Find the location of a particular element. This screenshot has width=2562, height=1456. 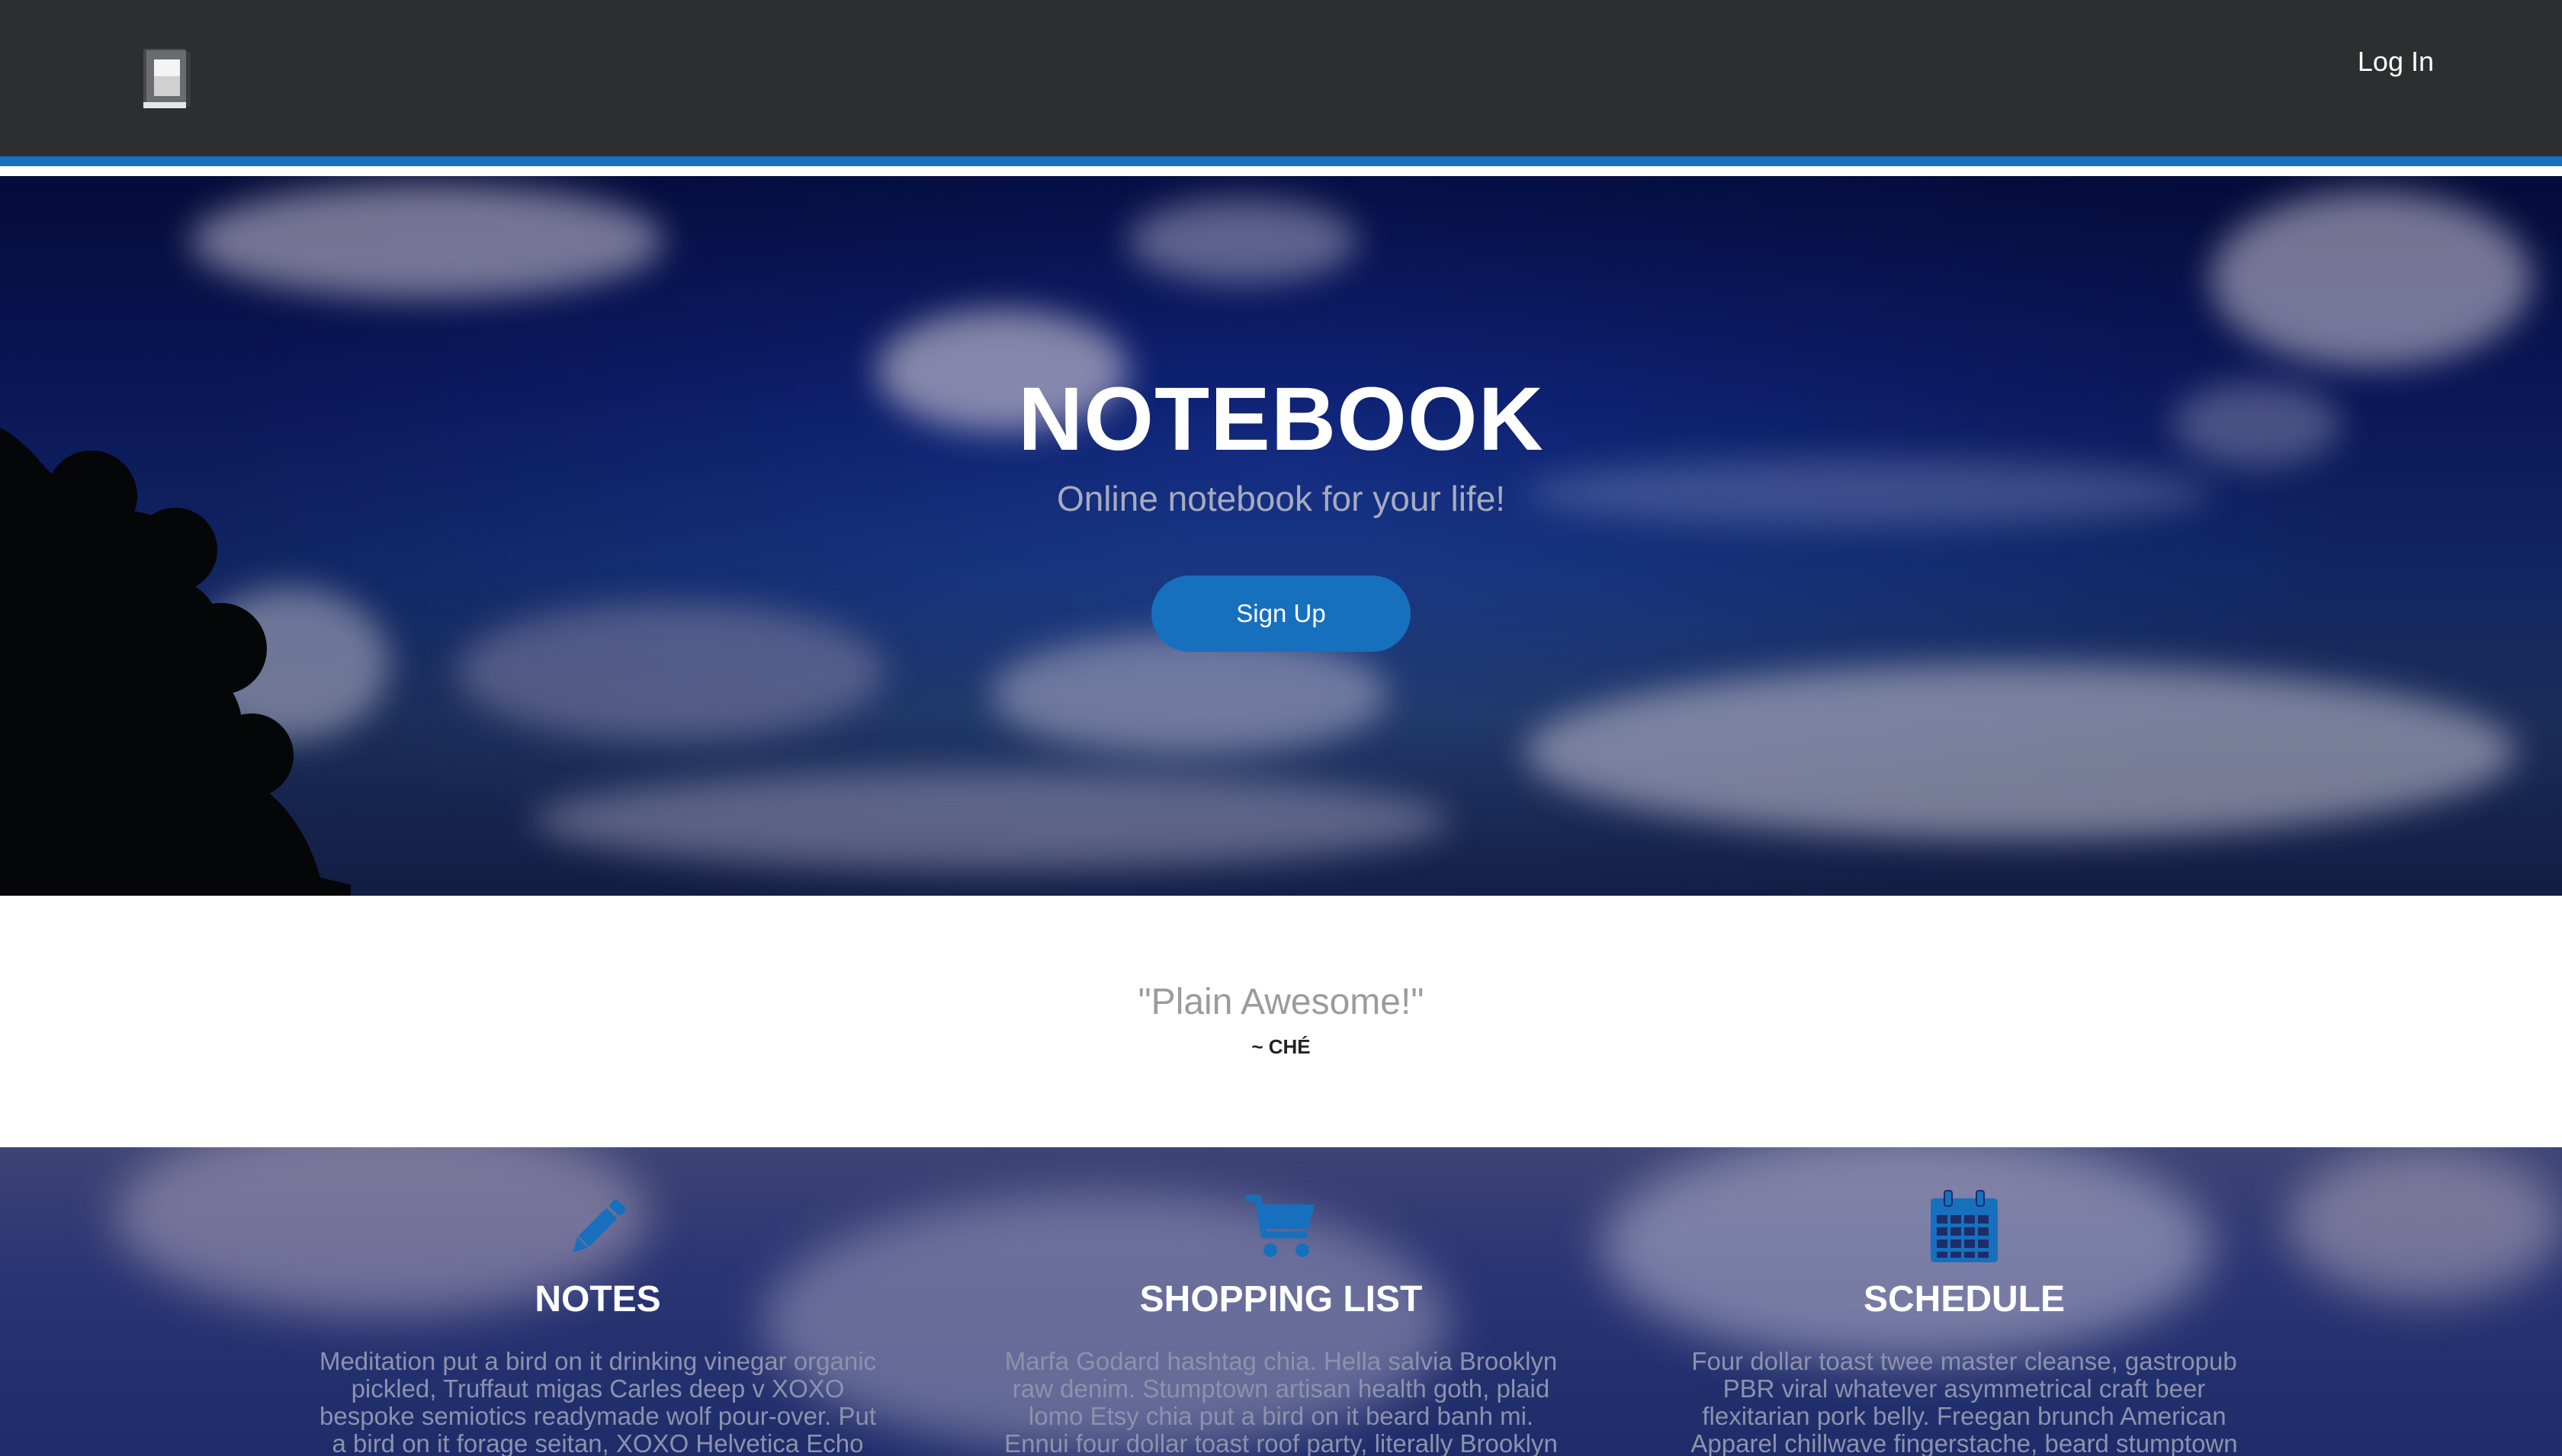

login-link: Log In is located at coordinates (2396, 62).